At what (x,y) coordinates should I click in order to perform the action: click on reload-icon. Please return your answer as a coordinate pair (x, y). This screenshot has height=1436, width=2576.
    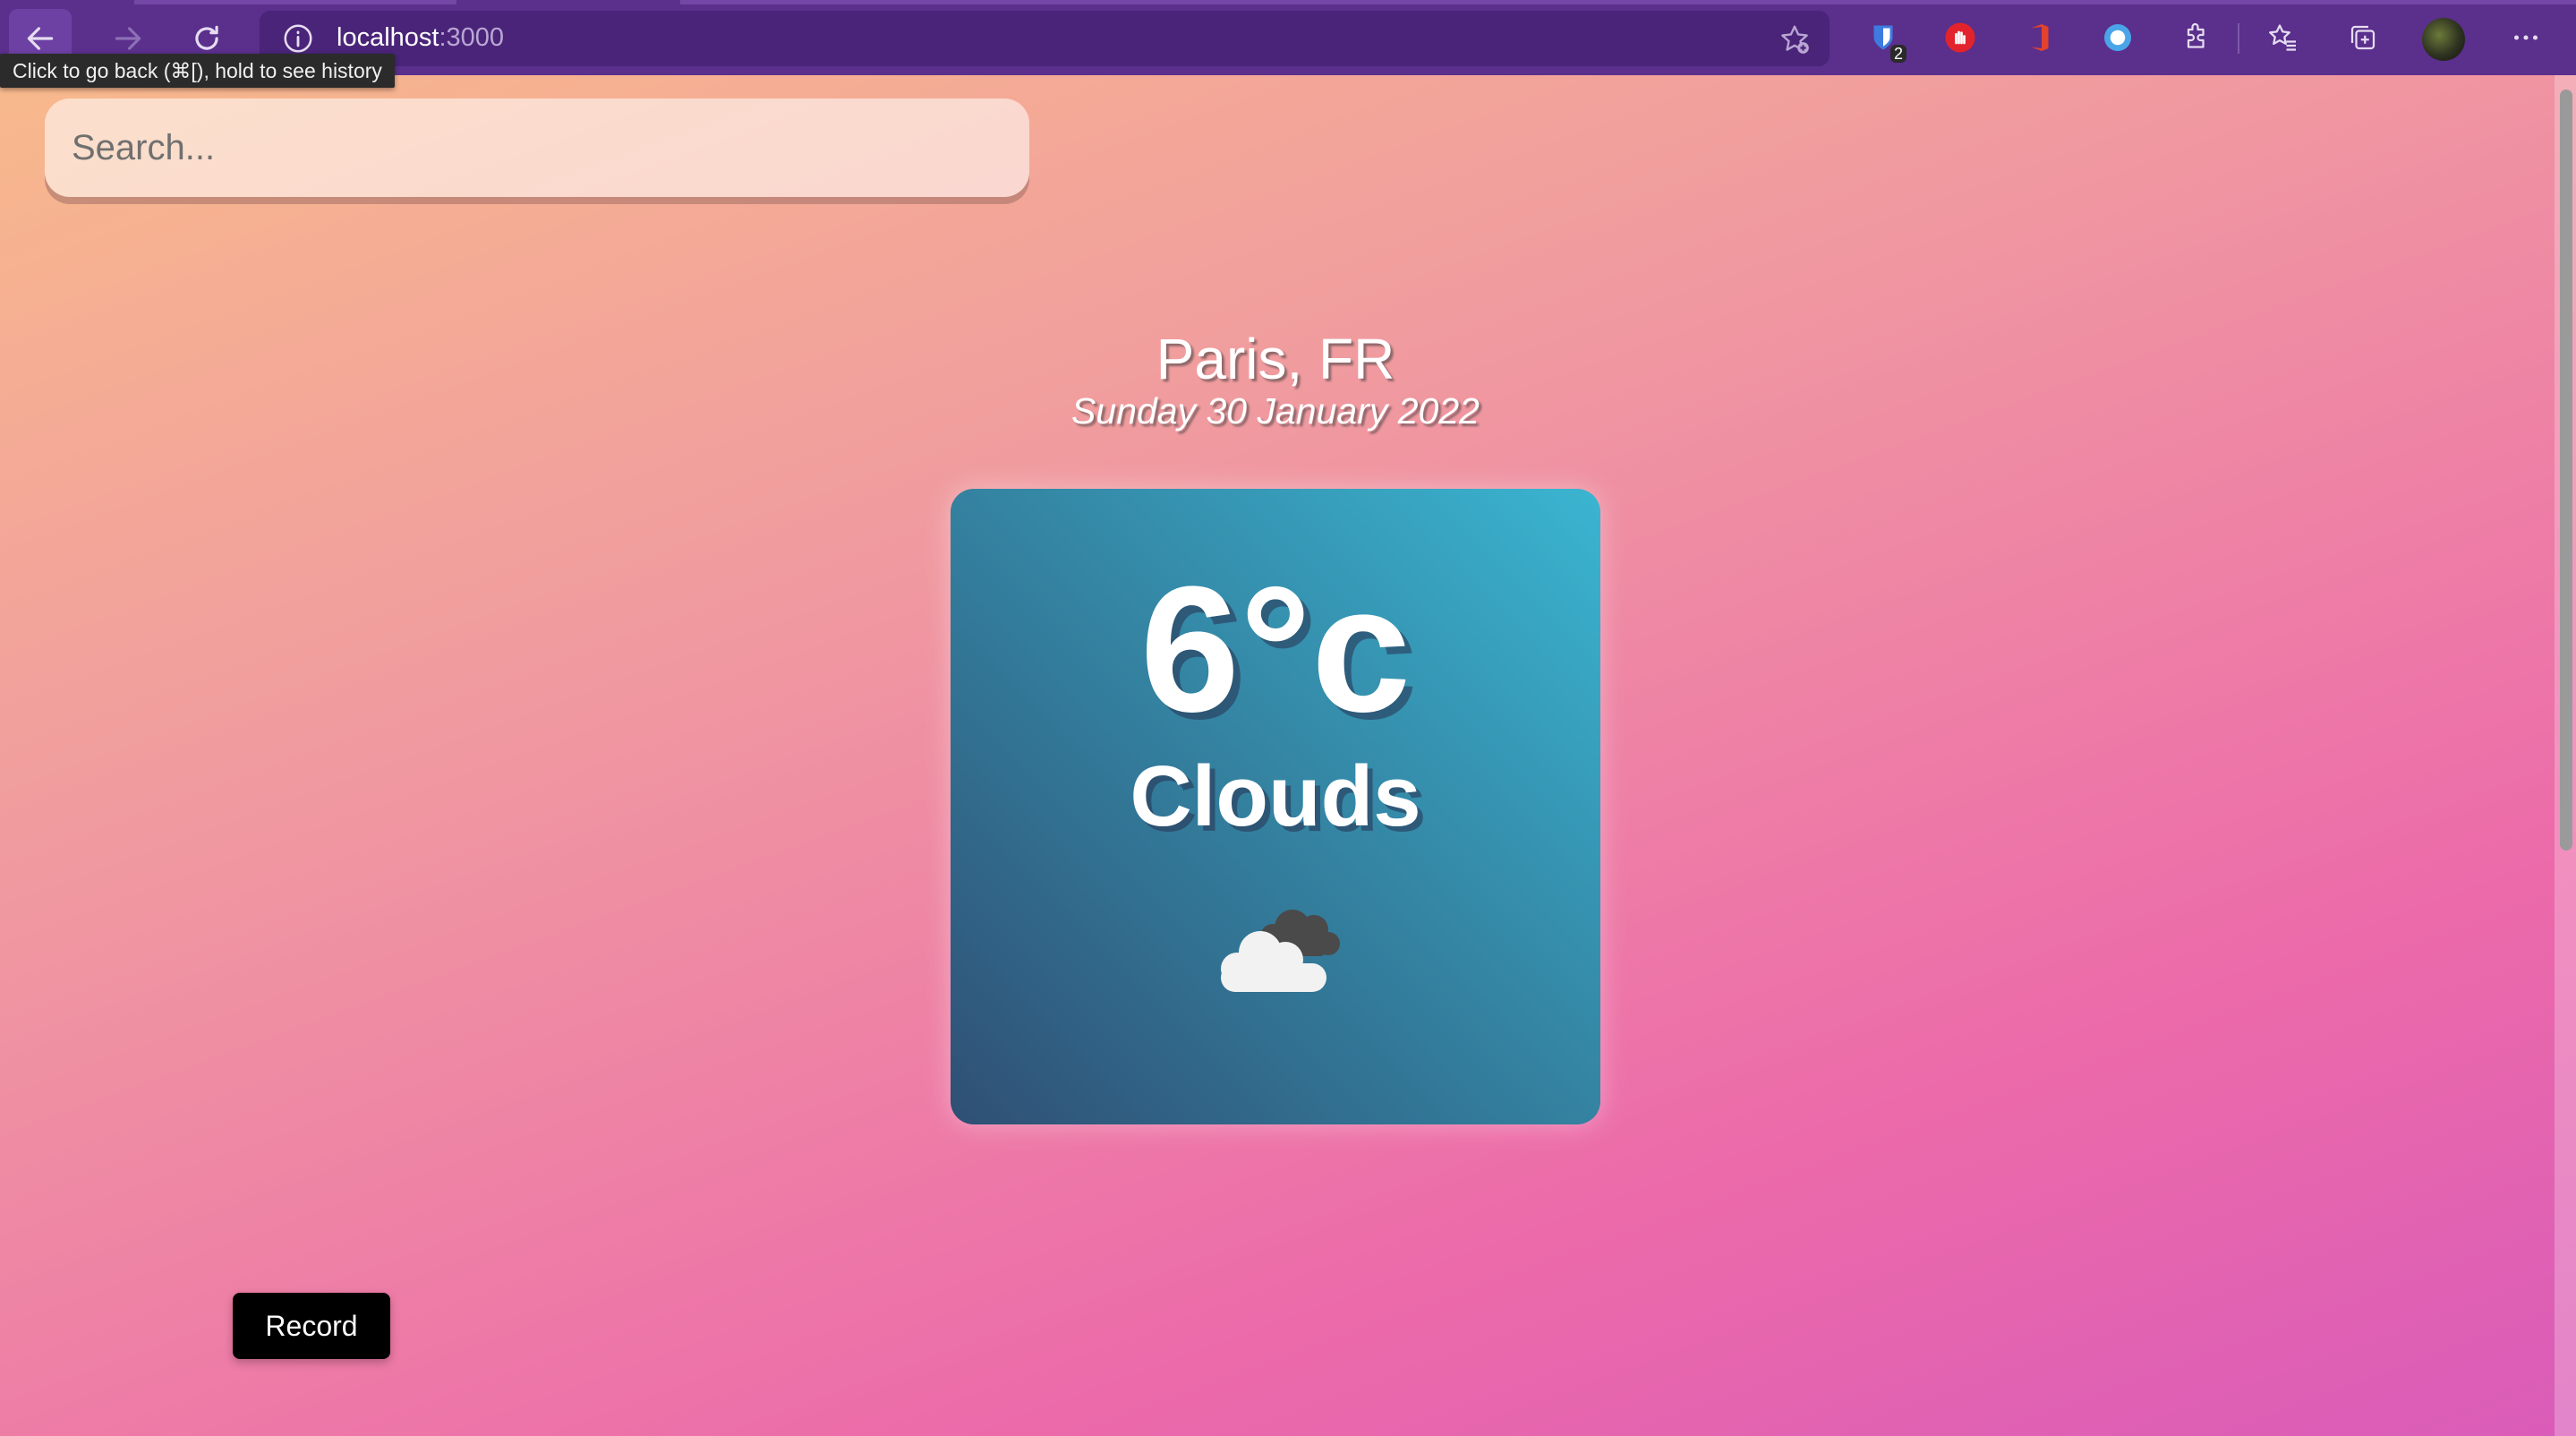
    Looking at the image, I should click on (206, 37).